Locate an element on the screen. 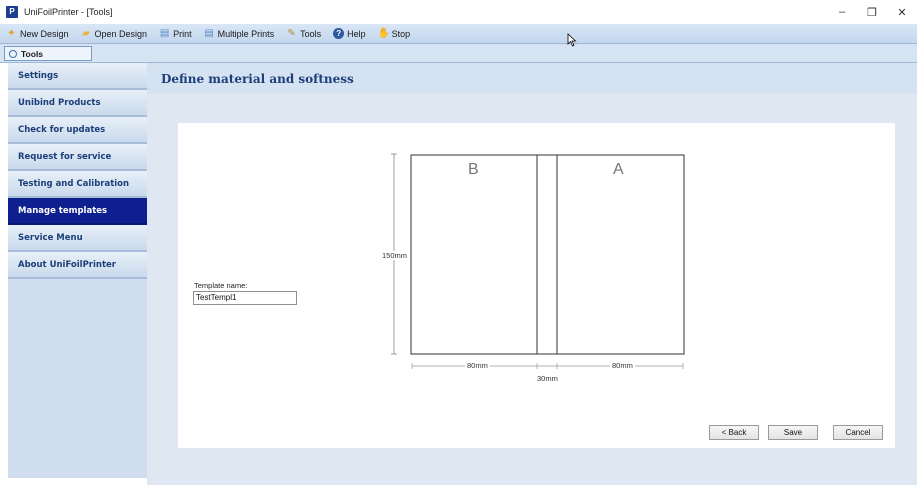  multiple-print-icon: ▤ is located at coordinates (209, 33).